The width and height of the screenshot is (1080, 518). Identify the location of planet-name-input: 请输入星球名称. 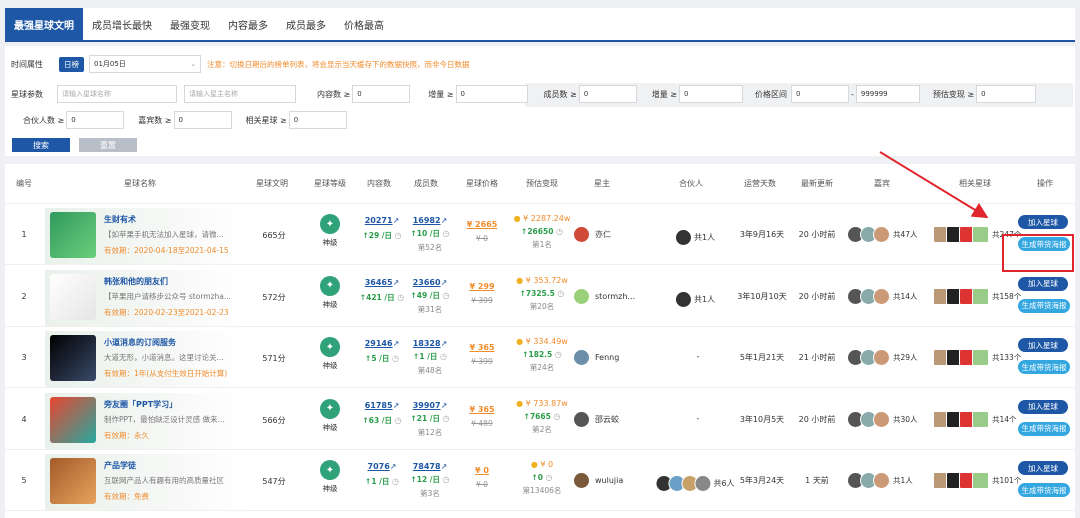
(117, 94).